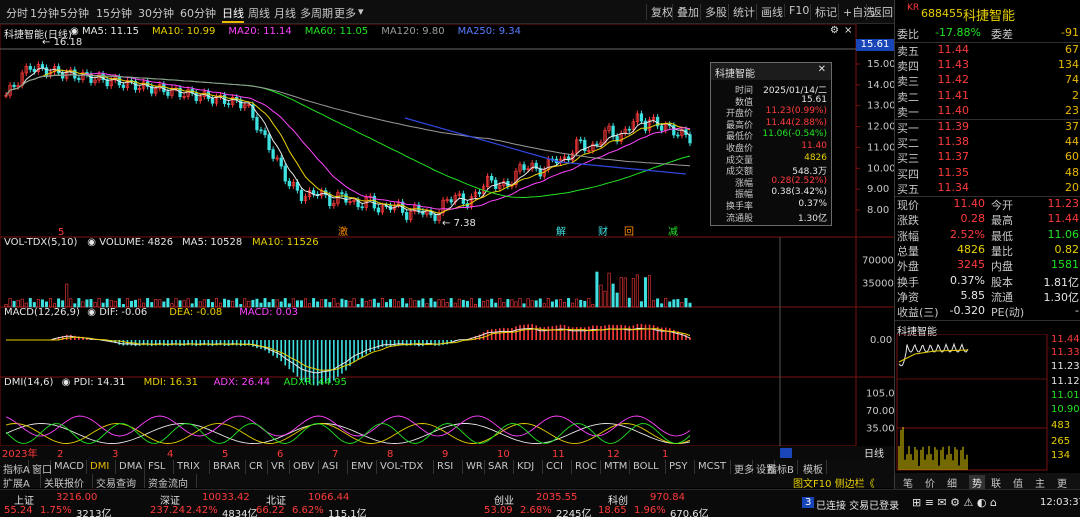 The width and height of the screenshot is (1080, 517). I want to click on indicator-tab-0: 指标A, so click(15, 468).